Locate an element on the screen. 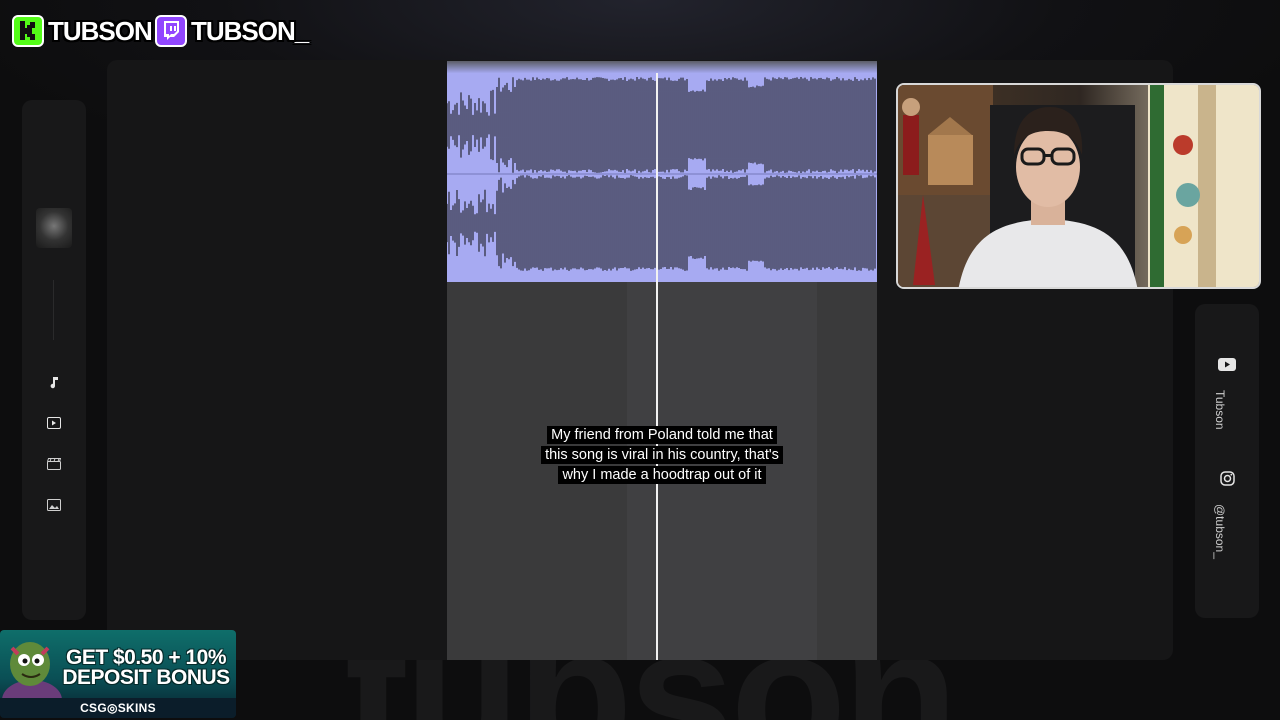 The width and height of the screenshot is (1280, 720). kick-channel-badge: TUBSON is located at coordinates (82, 31).